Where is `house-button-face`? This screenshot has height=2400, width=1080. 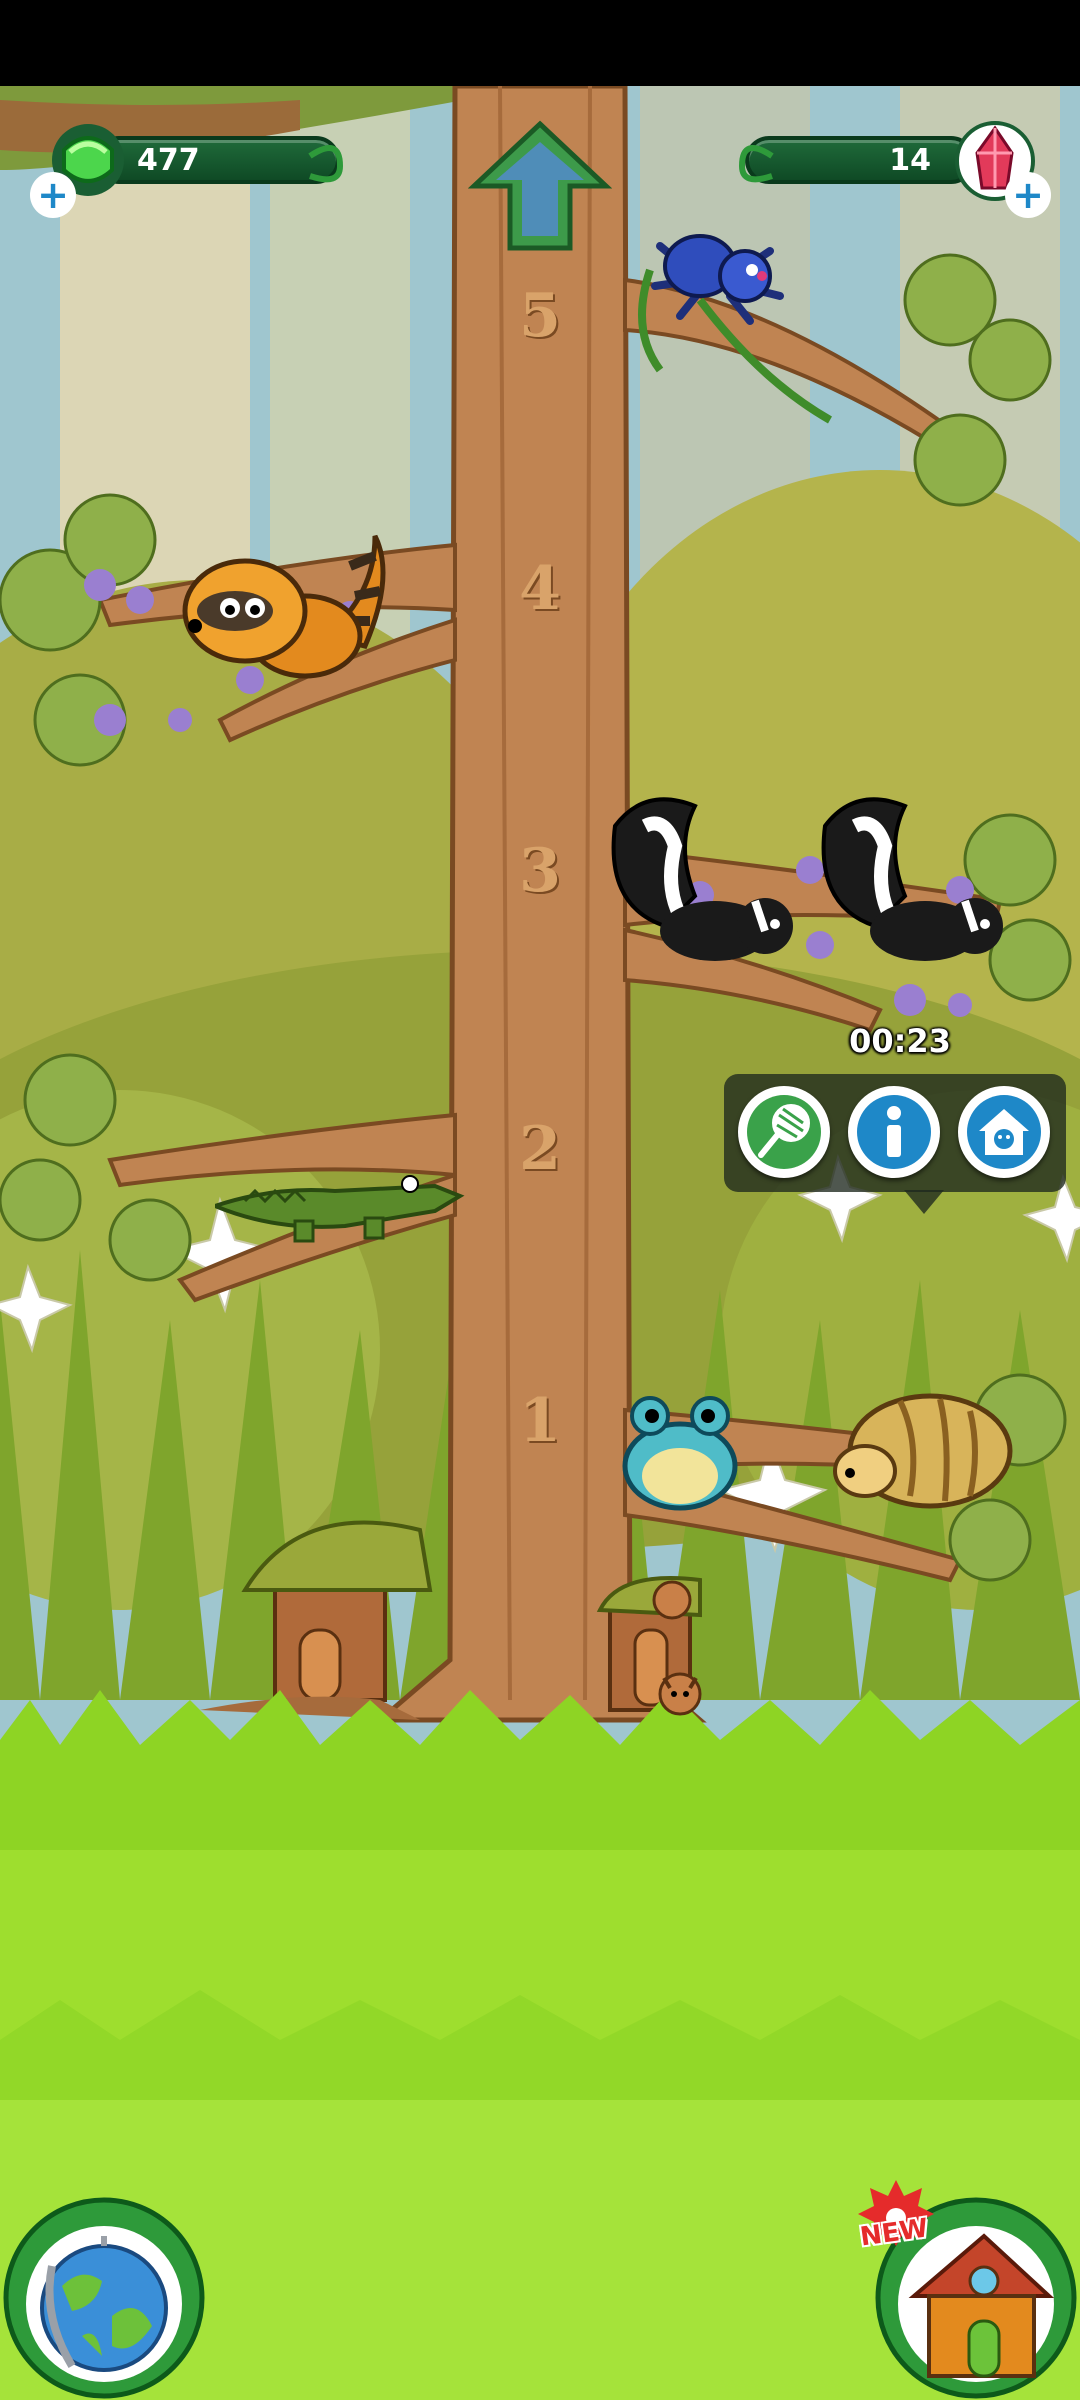 house-button-face is located at coordinates (1004, 1132).